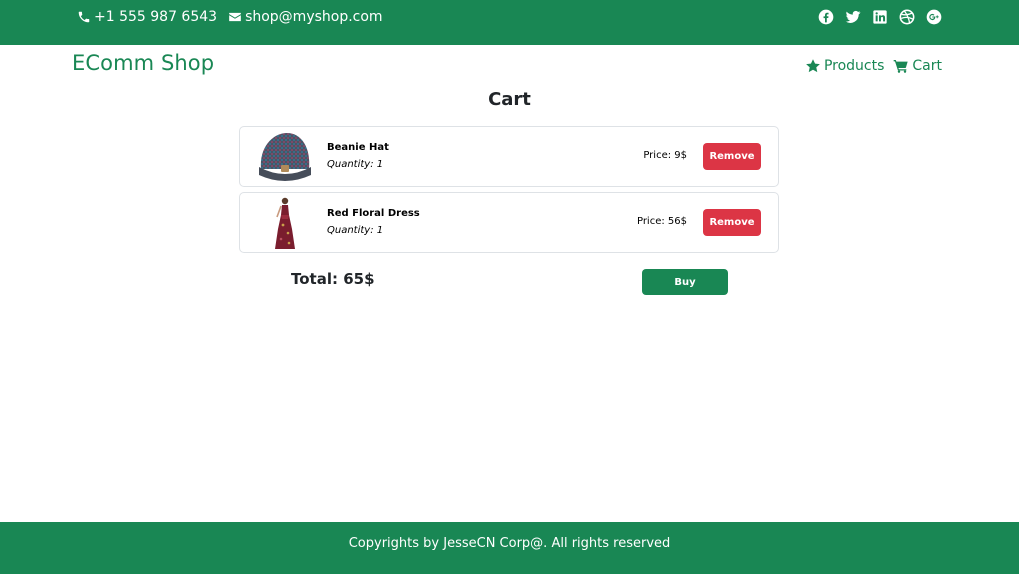 Image resolution: width=1019 pixels, height=574 pixels. What do you see at coordinates (84, 17) in the screenshot?
I see `phone-icon` at bounding box center [84, 17].